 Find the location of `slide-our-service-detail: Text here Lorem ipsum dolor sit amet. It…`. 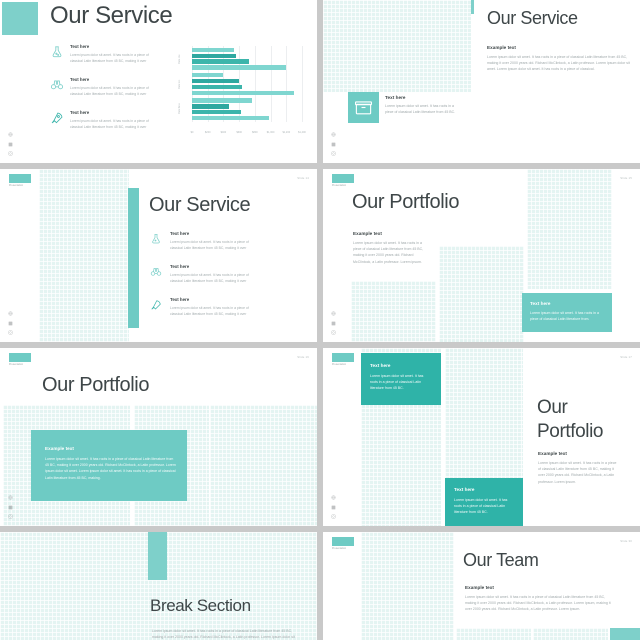

slide-our-service-detail: Text here Lorem ipsum dolor sit amet. It… is located at coordinates (481, 81).